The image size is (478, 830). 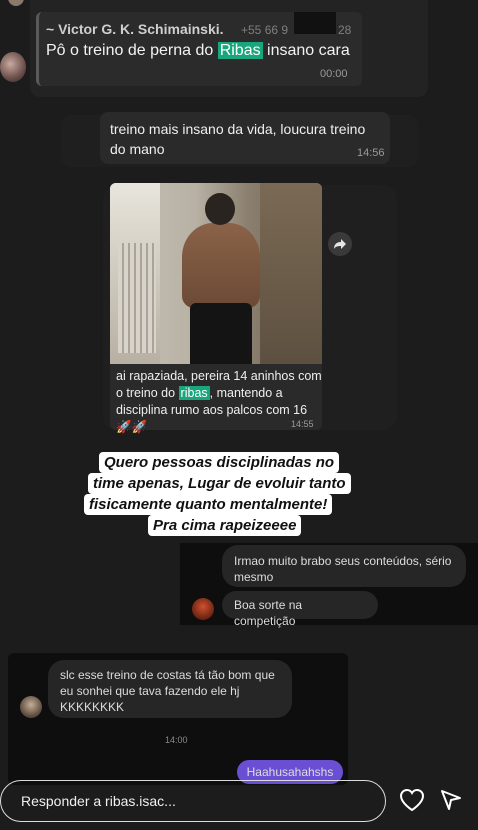 What do you see at coordinates (315, 23) in the screenshot?
I see `redaction-block` at bounding box center [315, 23].